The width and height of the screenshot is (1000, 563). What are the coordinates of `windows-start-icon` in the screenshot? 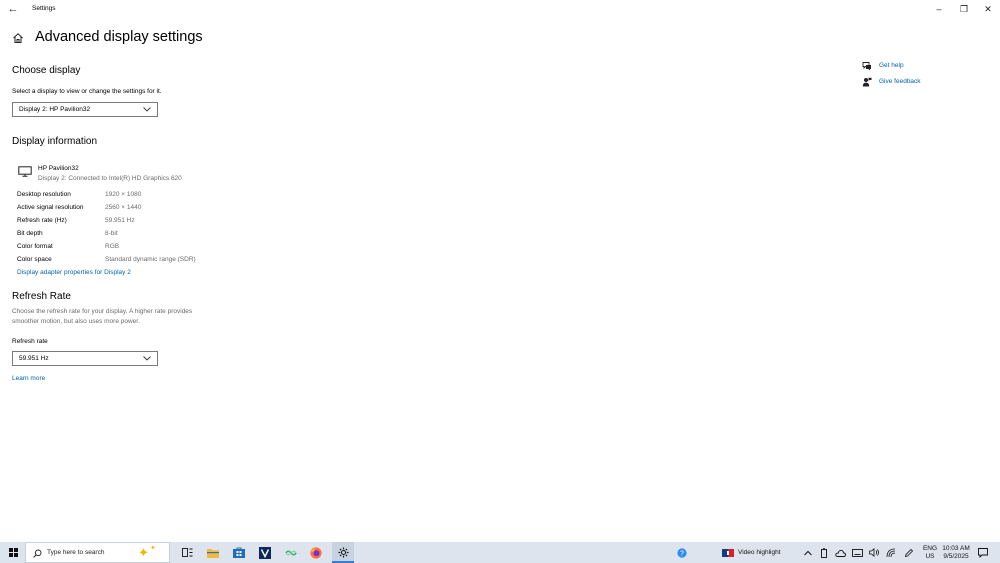 It's located at (13, 552).